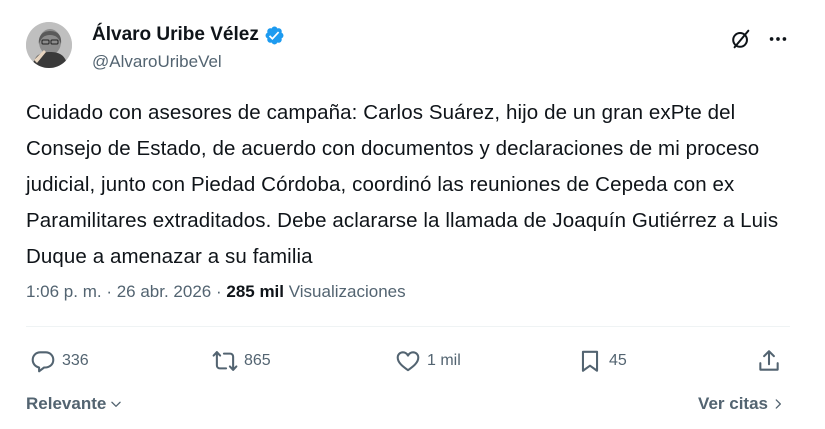 The width and height of the screenshot is (825, 429). Describe the element at coordinates (733, 403) in the screenshot. I see `quotes-label: Ver citas` at that location.